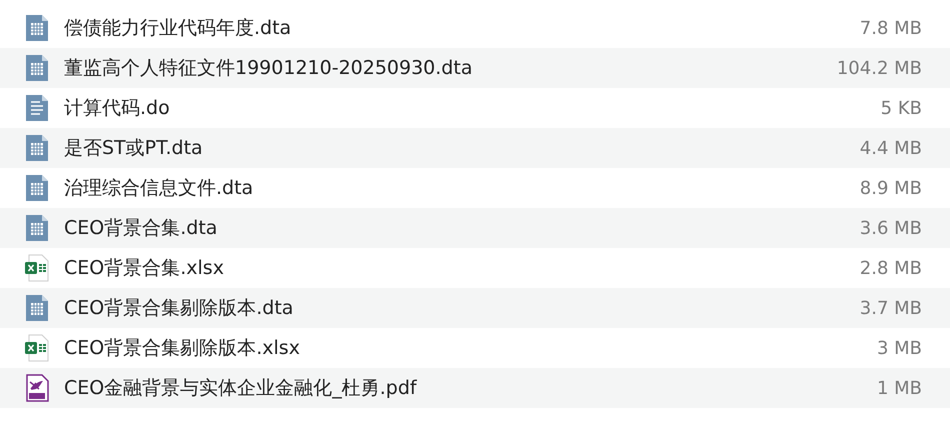 This screenshot has width=950, height=424. Describe the element at coordinates (891, 308) in the screenshot. I see `file-size: 3.7 MB` at that location.